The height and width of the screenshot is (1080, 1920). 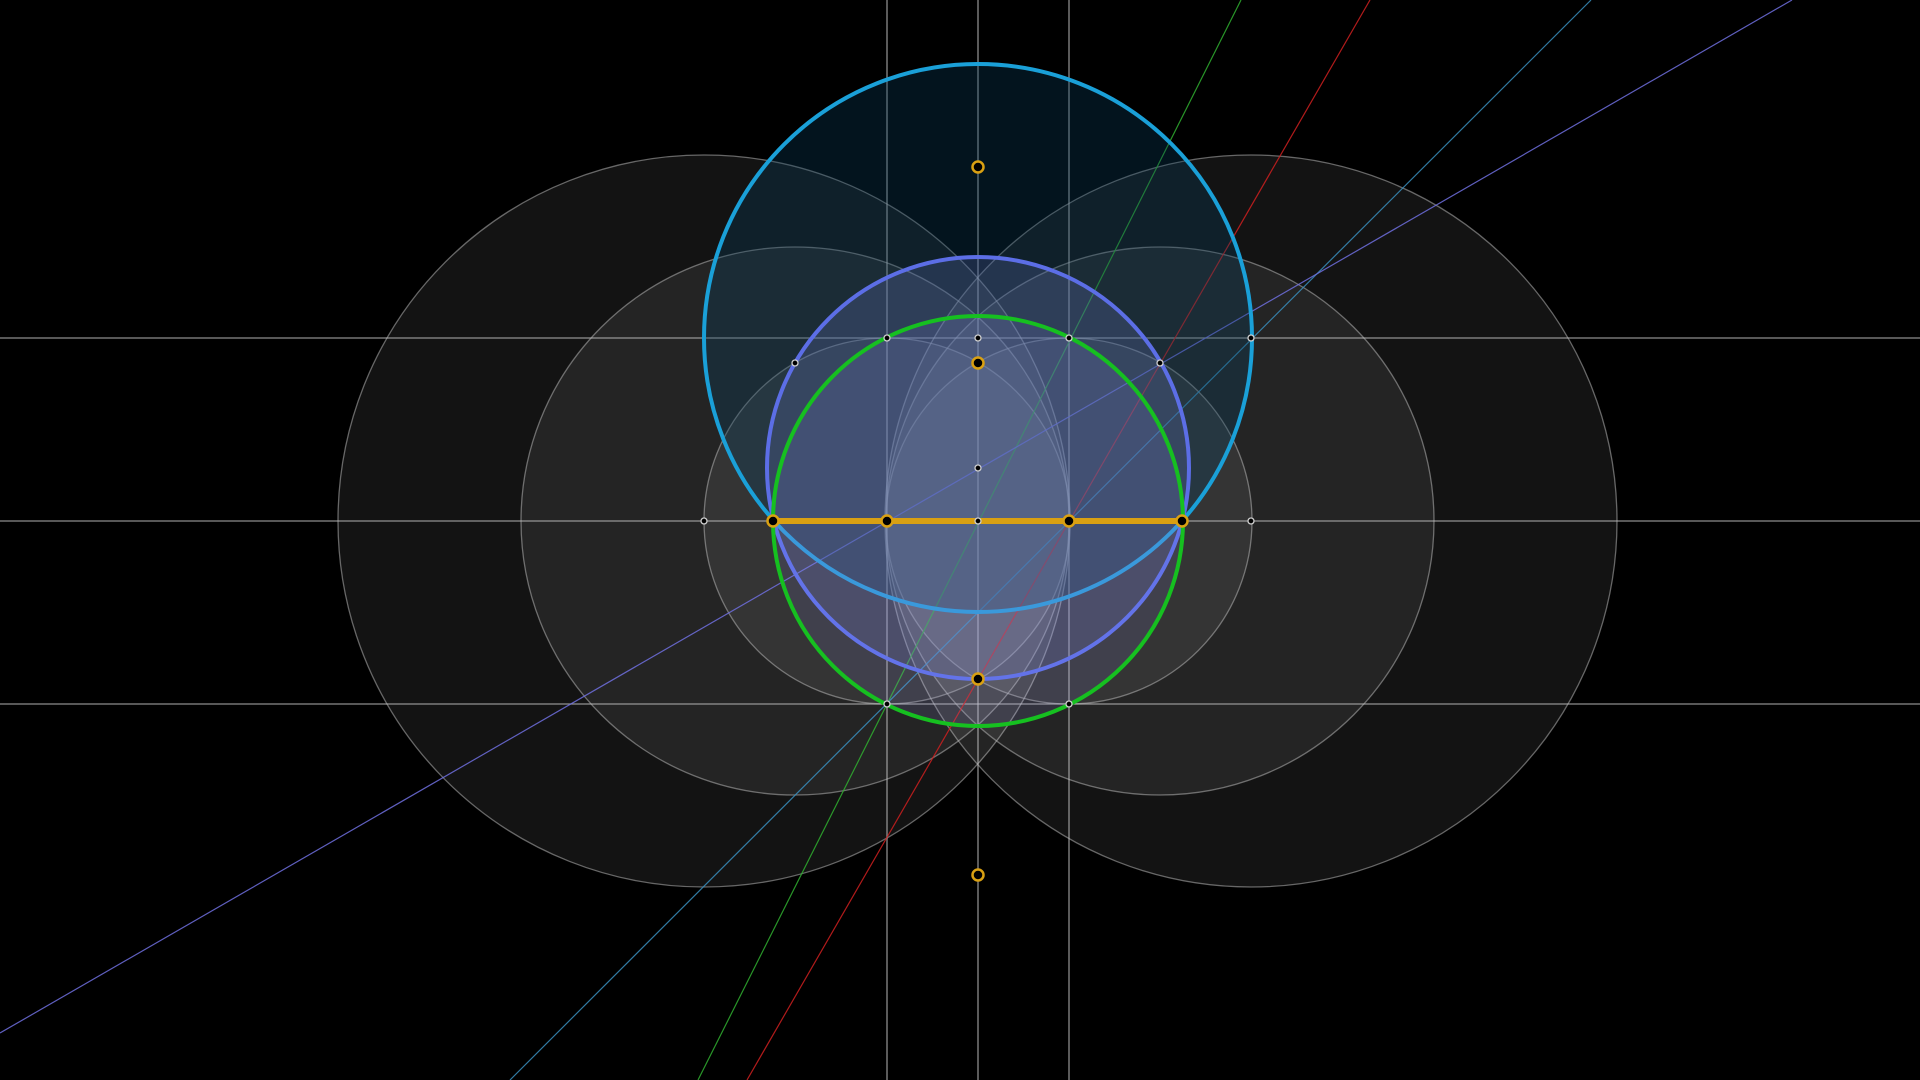 I want to click on key-point-bottom, so click(x=978, y=875).